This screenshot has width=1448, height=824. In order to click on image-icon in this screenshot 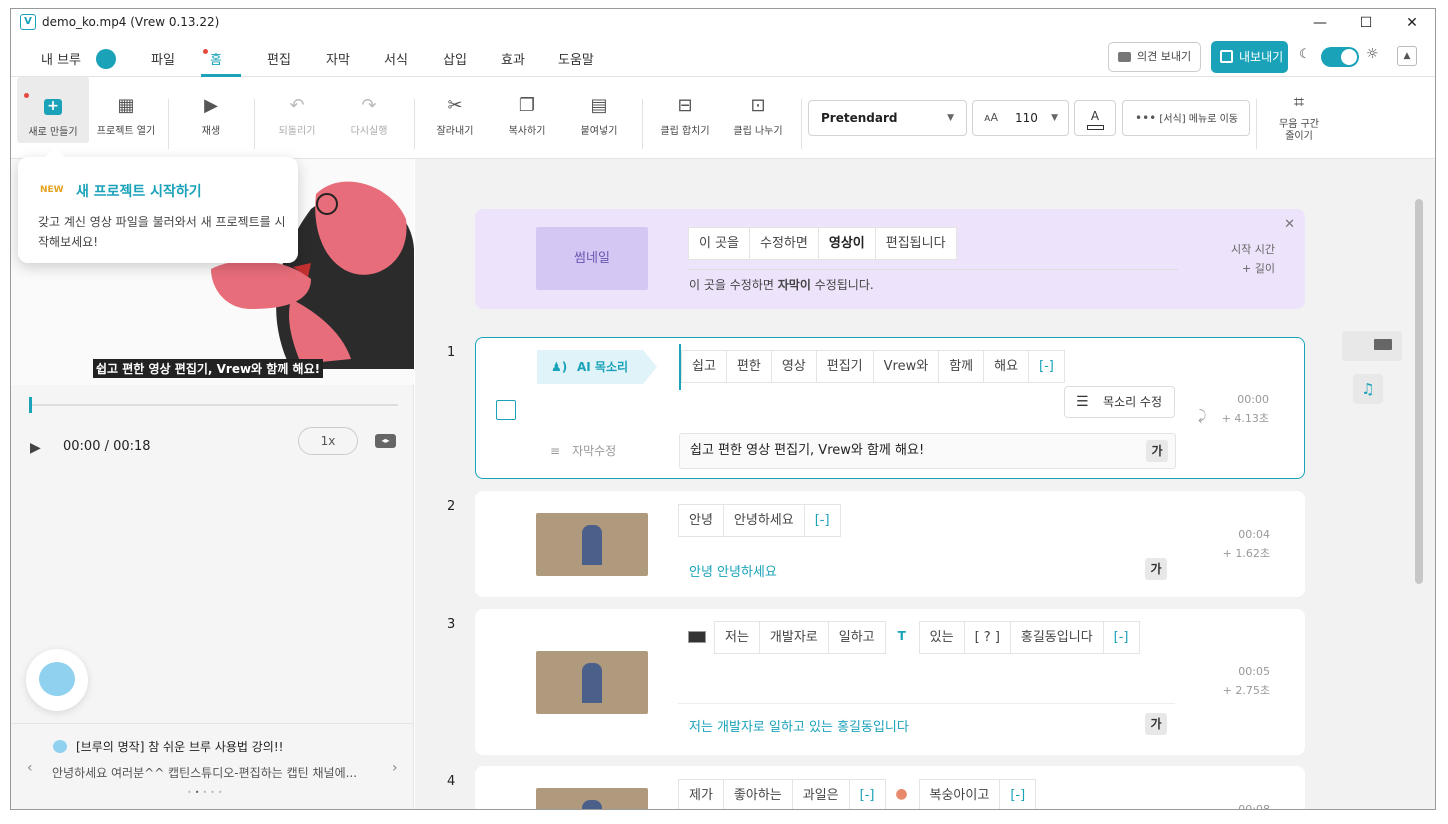, I will do `click(697, 637)`.